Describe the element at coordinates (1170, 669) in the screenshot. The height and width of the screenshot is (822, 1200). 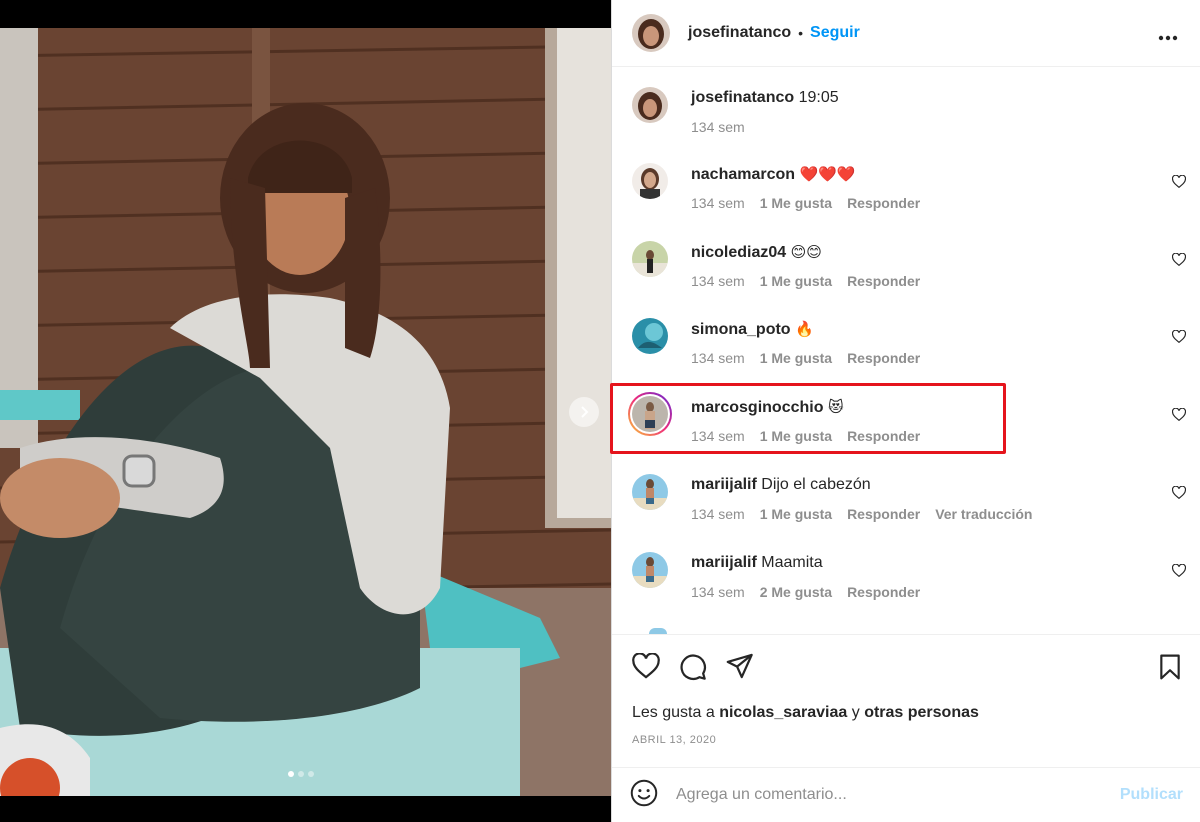
I see `bookmark-icon` at that location.